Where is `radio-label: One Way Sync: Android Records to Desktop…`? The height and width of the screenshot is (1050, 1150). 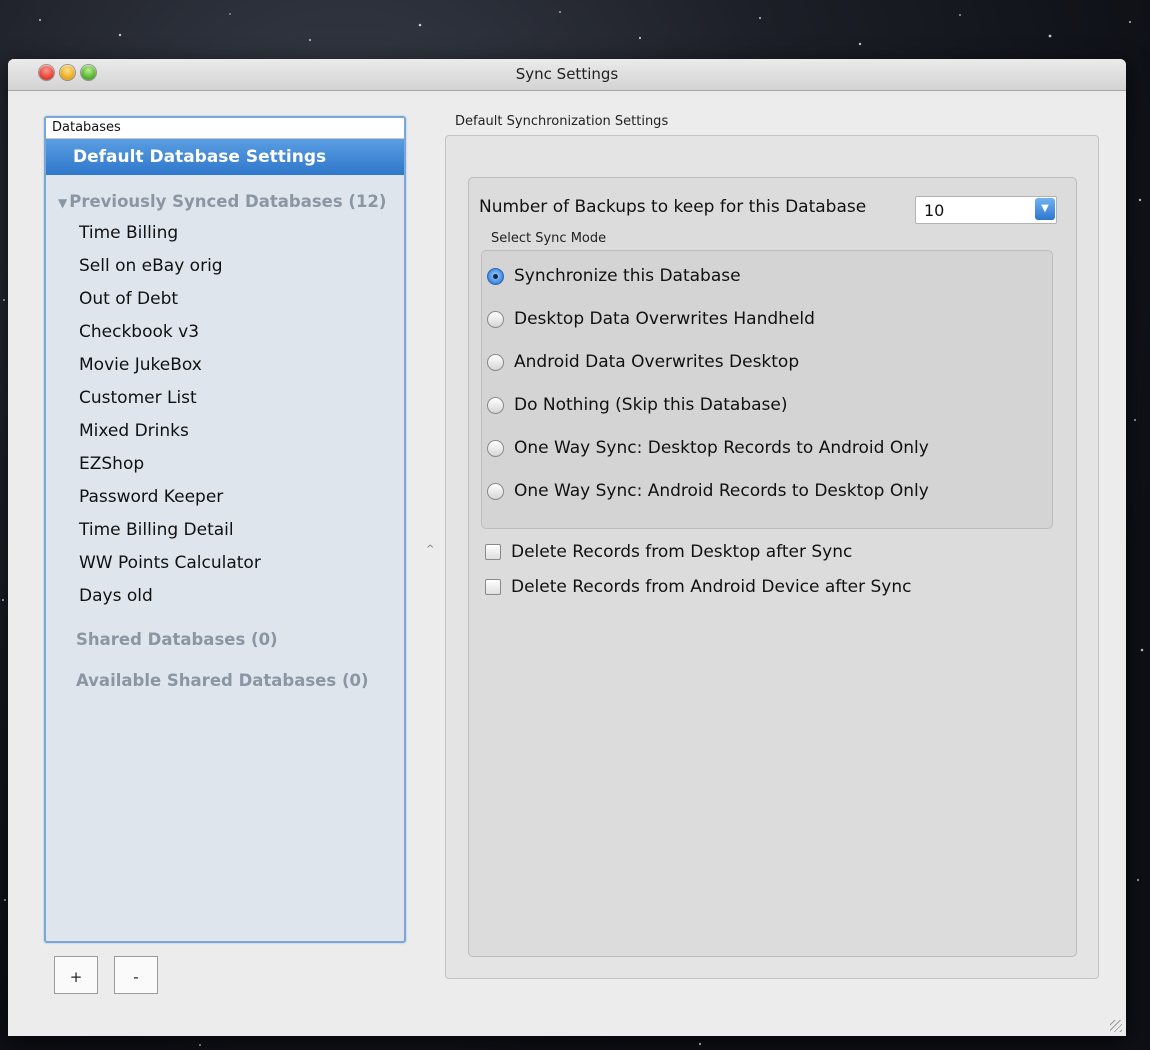 radio-label: One Way Sync: Android Records to Desktop… is located at coordinates (721, 491).